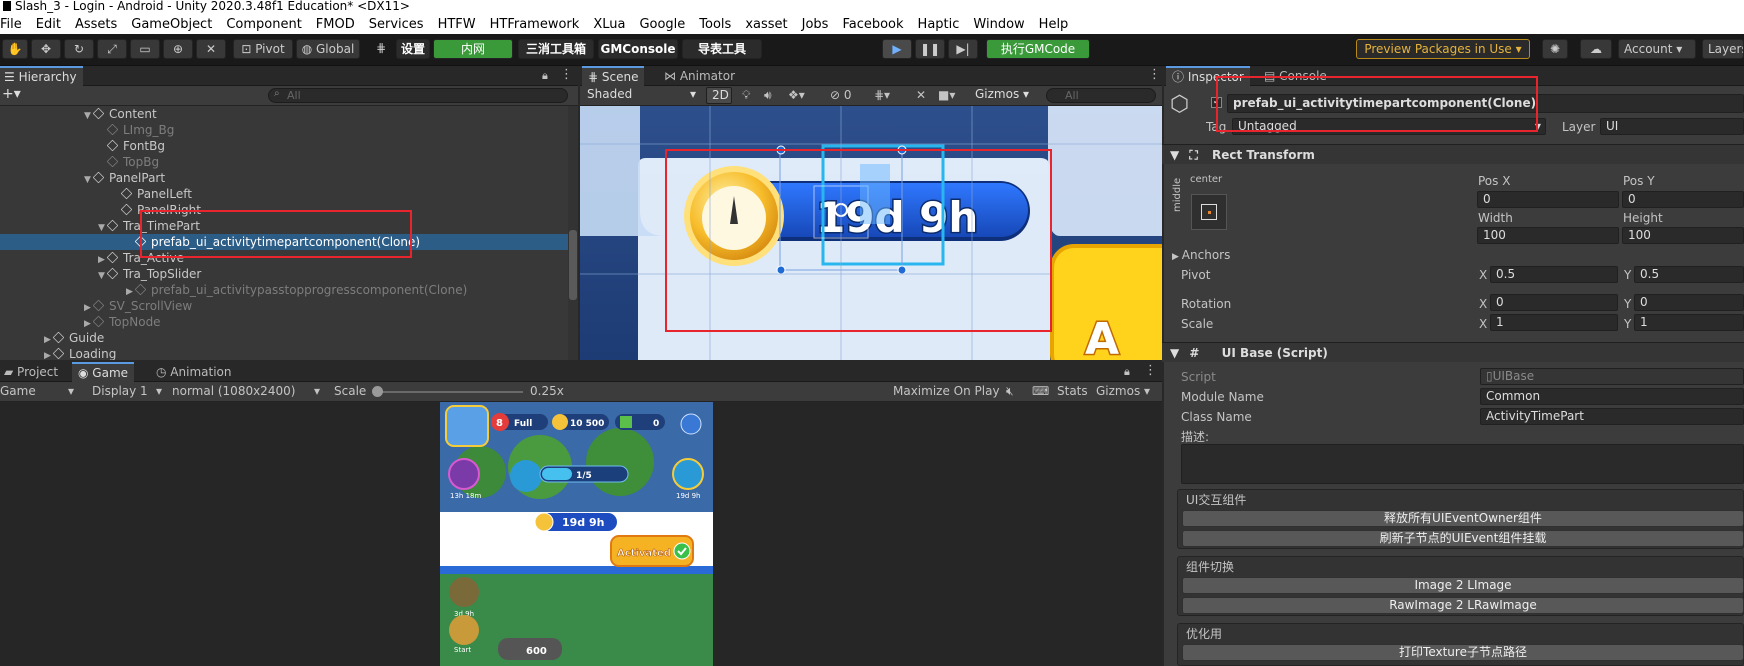 The height and width of the screenshot is (666, 1744). Describe the element at coordinates (939, 24) in the screenshot. I see `menu-haptic: Haptic` at that location.